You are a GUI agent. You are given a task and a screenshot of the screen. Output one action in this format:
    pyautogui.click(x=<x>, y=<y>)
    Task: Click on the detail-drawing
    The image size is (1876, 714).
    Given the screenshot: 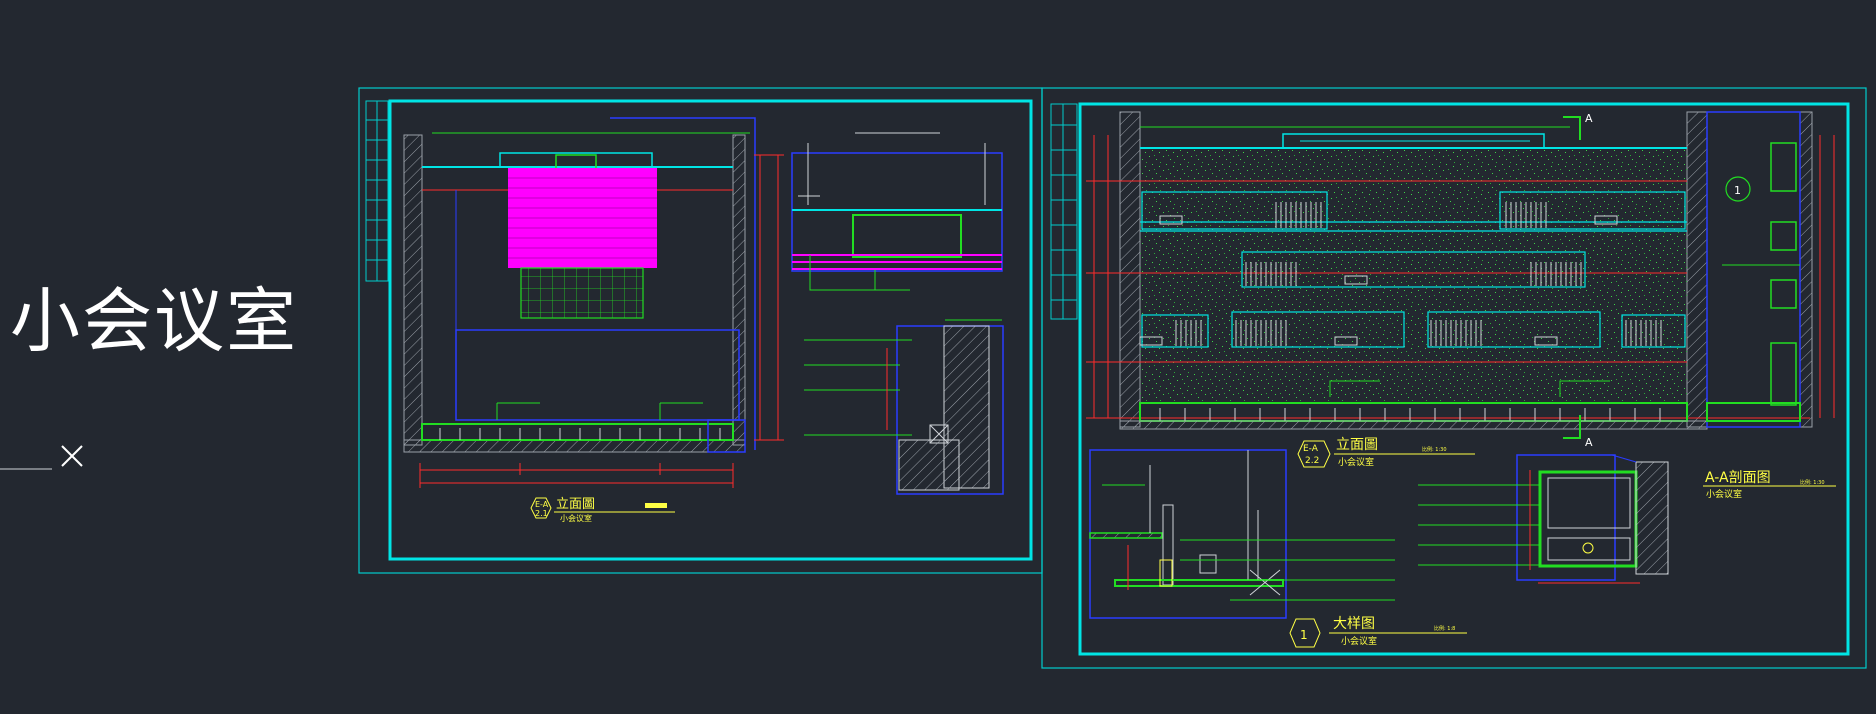 What is the action you would take?
    pyautogui.click(x=1242, y=534)
    